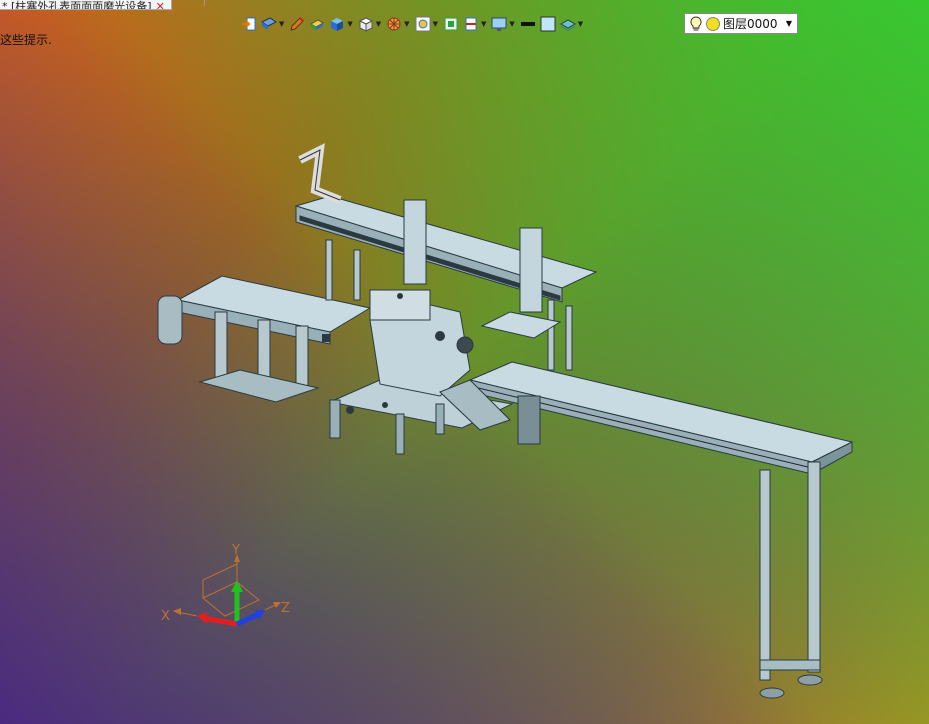 The width and height of the screenshot is (929, 724). Describe the element at coordinates (26, 40) in the screenshot. I see `prompt-hint: 这些提示.` at that location.